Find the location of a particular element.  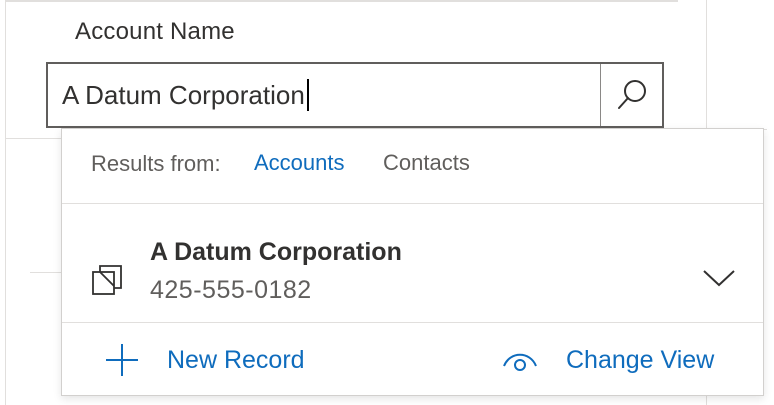

search-icon is located at coordinates (631, 94).